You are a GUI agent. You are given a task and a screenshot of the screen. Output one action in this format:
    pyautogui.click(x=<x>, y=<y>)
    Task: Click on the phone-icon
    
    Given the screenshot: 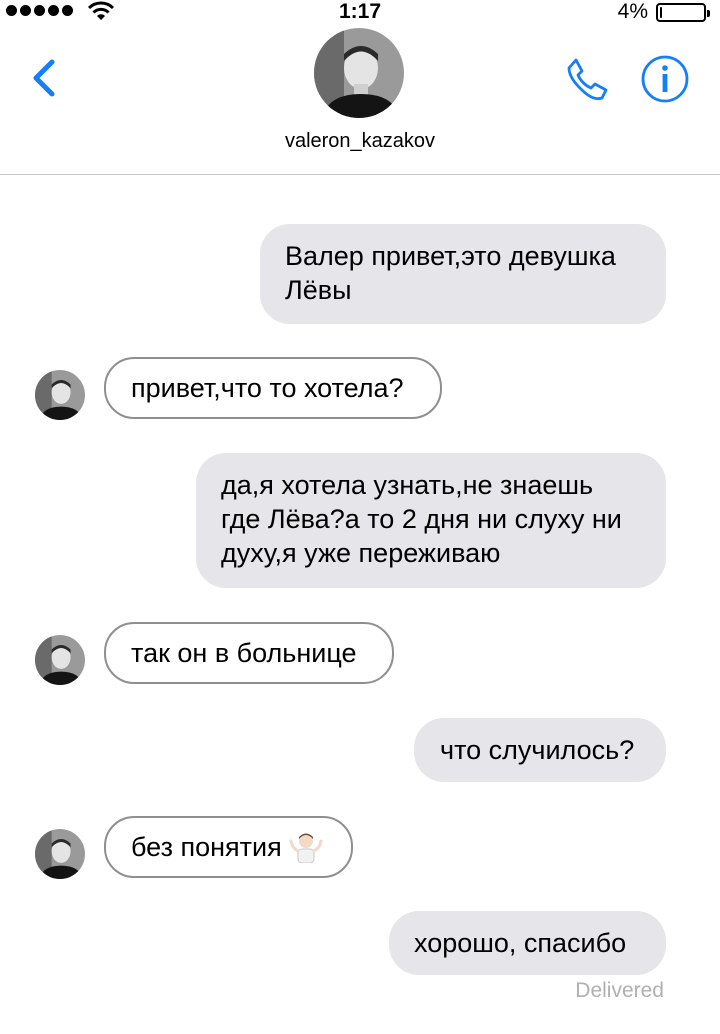 What is the action you would take?
    pyautogui.click(x=587, y=79)
    